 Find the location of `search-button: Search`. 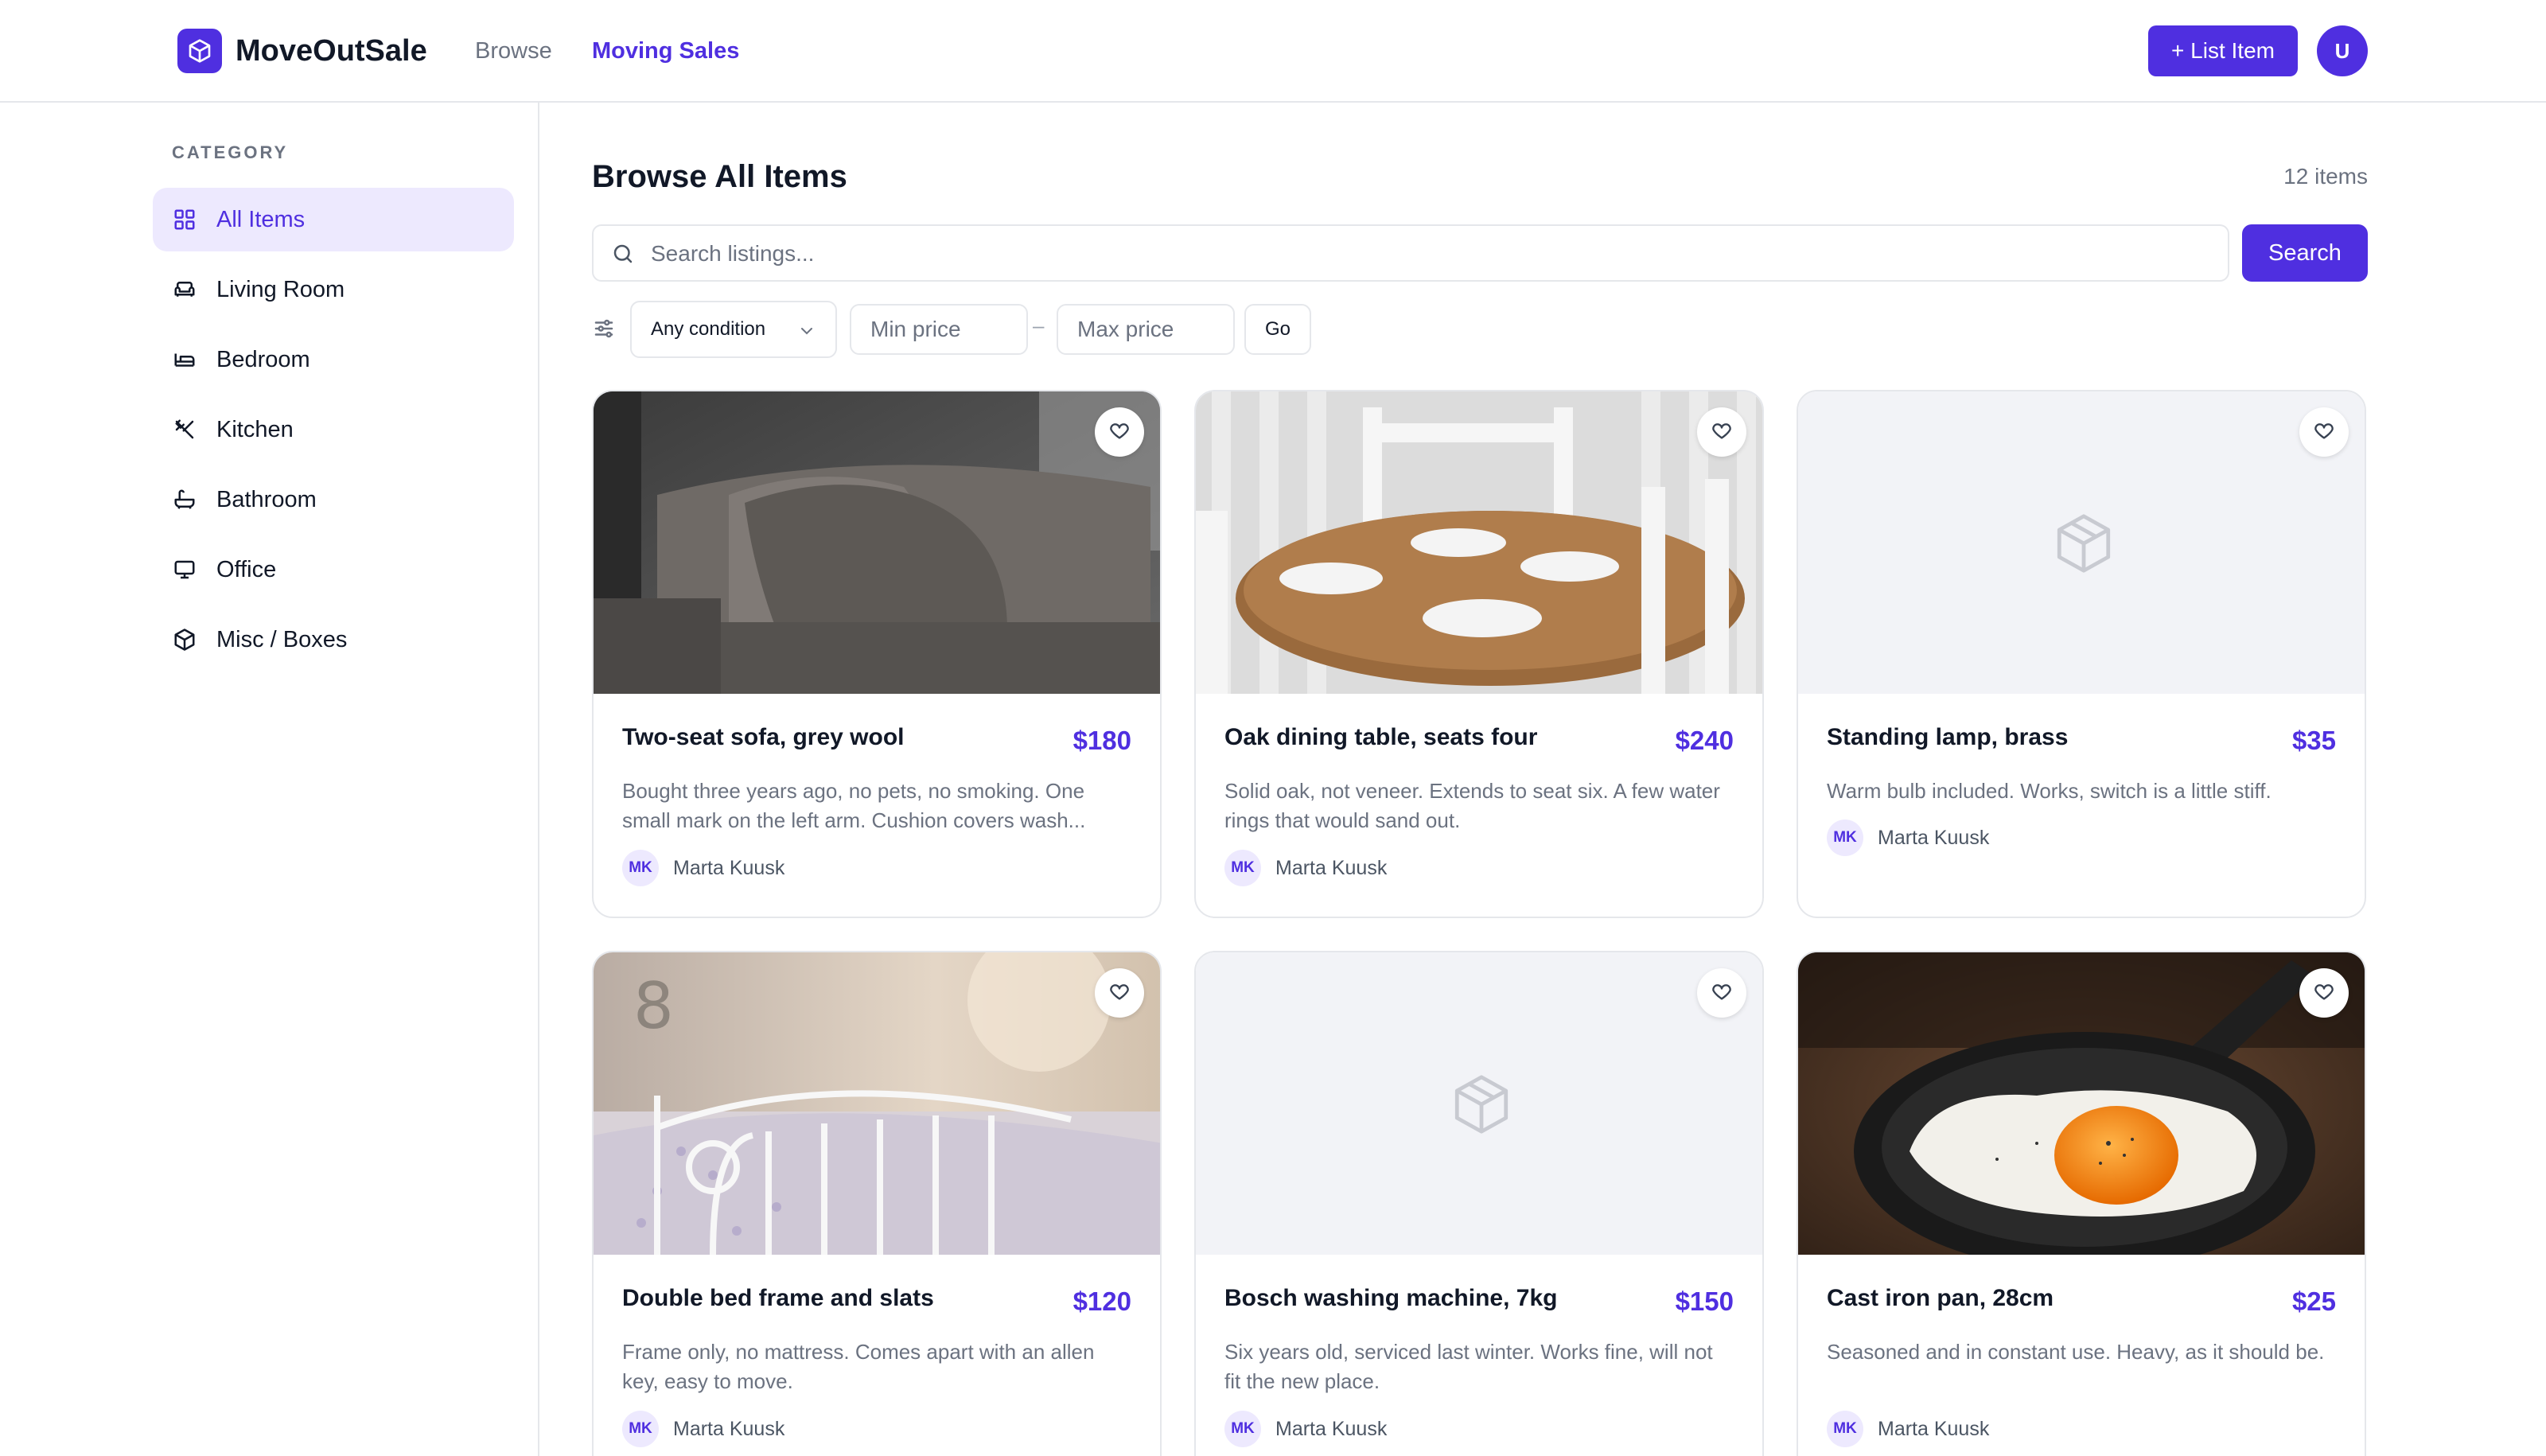

search-button: Search is located at coordinates (2305, 253).